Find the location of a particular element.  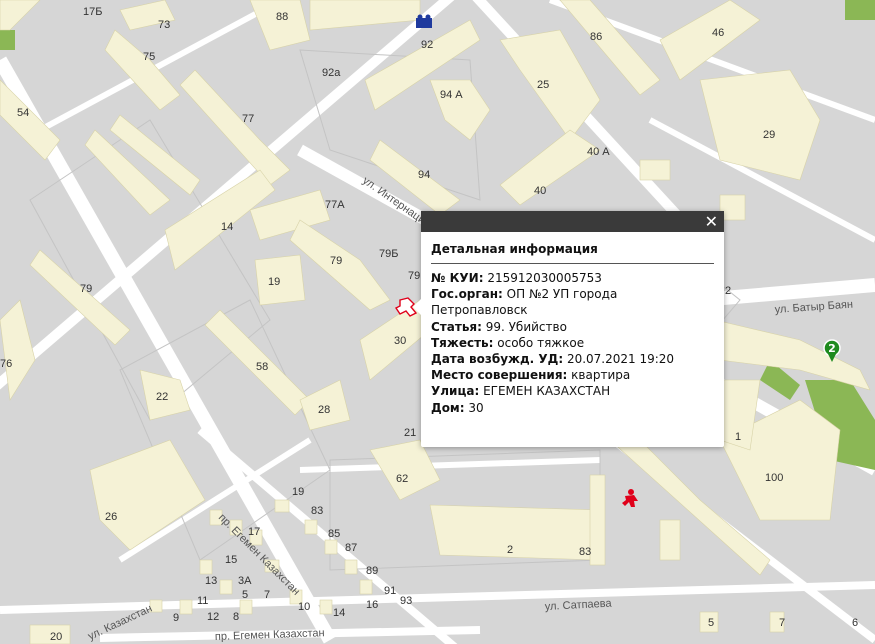

svg-text: 30 is located at coordinates (400, 341).